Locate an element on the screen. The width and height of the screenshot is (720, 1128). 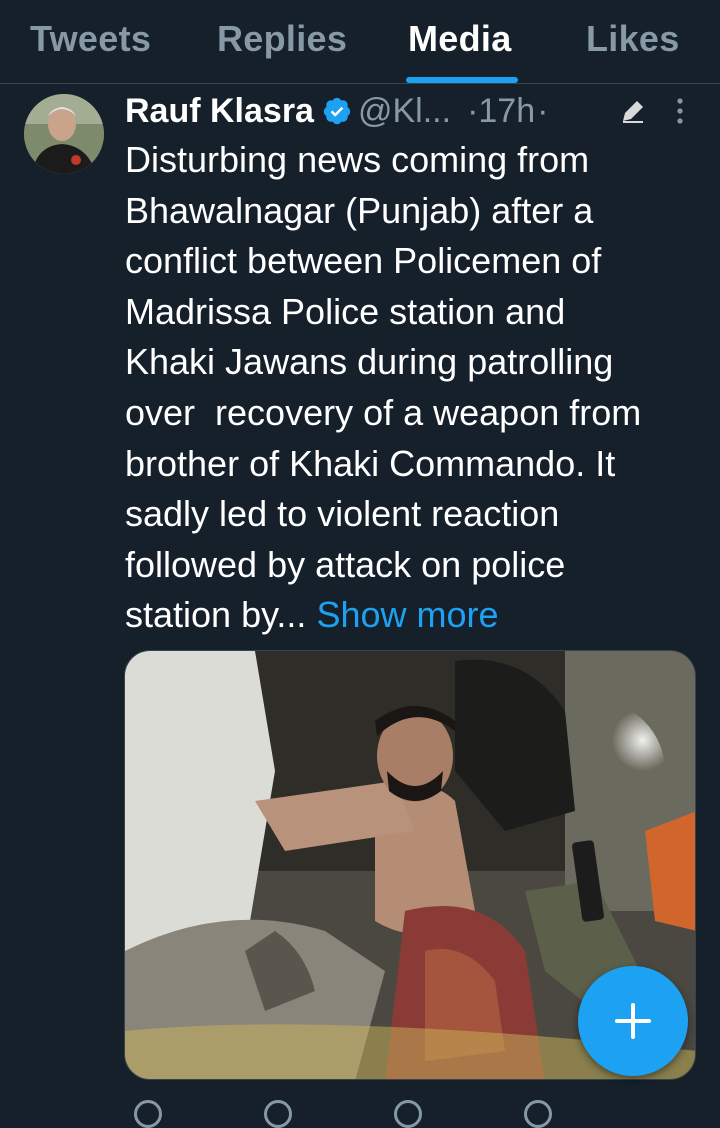
tweet-text-line: Madrissa Police station and is located at coordinates (345, 311).